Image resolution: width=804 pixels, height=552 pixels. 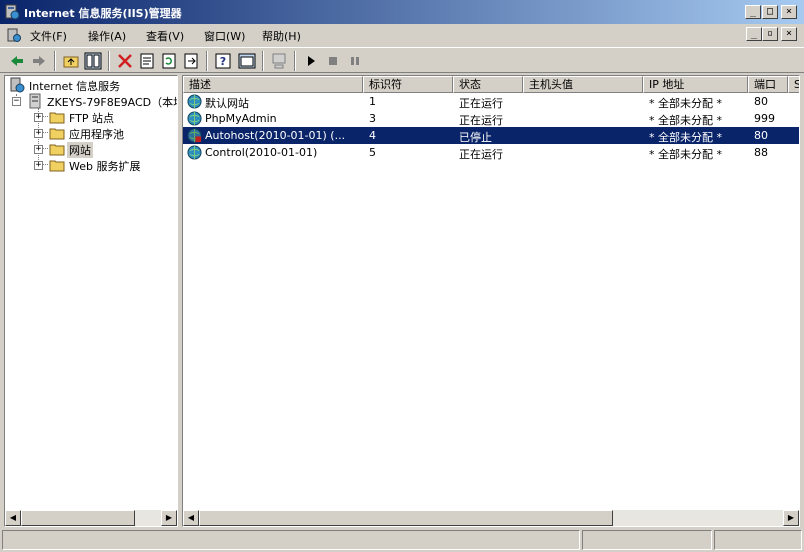 I want to click on show-tree-icon, so click(x=93, y=61).